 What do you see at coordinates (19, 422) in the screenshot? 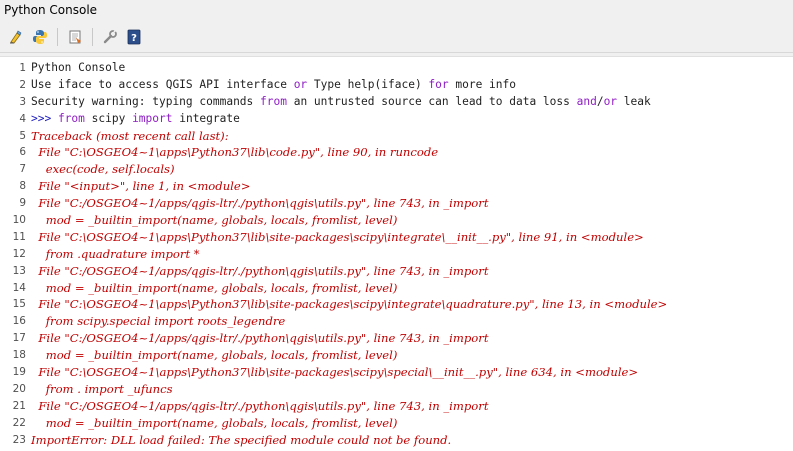
I see `line-number: 22` at bounding box center [19, 422].